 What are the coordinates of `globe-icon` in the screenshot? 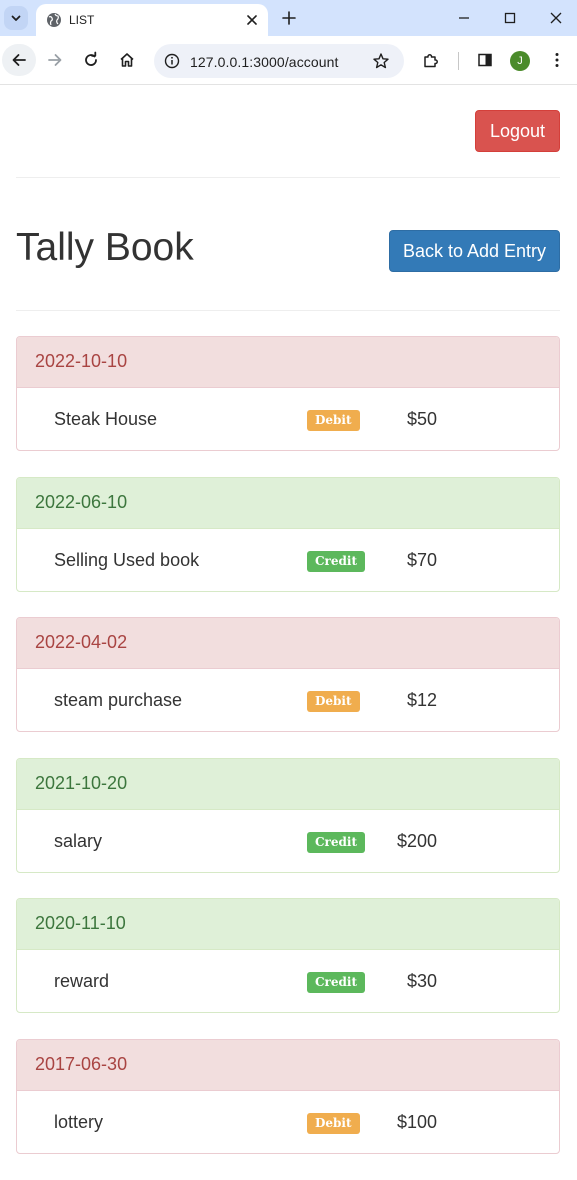 It's located at (54, 20).